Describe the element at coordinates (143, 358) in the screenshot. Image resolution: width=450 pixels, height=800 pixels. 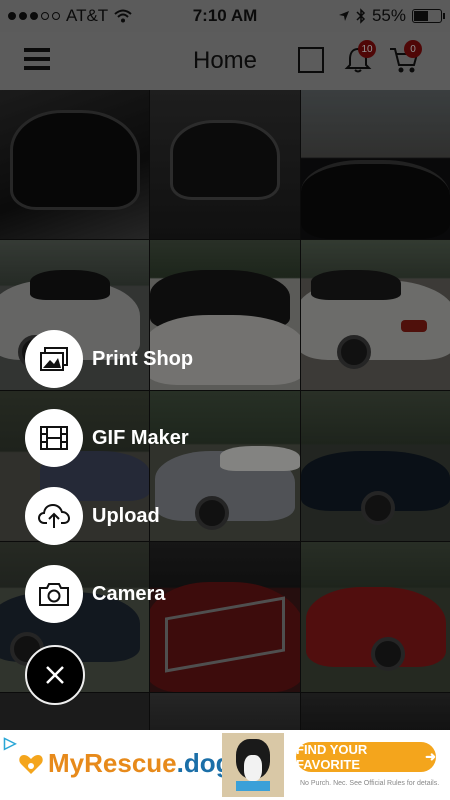
I see `print-shop-label: Print Shop` at that location.